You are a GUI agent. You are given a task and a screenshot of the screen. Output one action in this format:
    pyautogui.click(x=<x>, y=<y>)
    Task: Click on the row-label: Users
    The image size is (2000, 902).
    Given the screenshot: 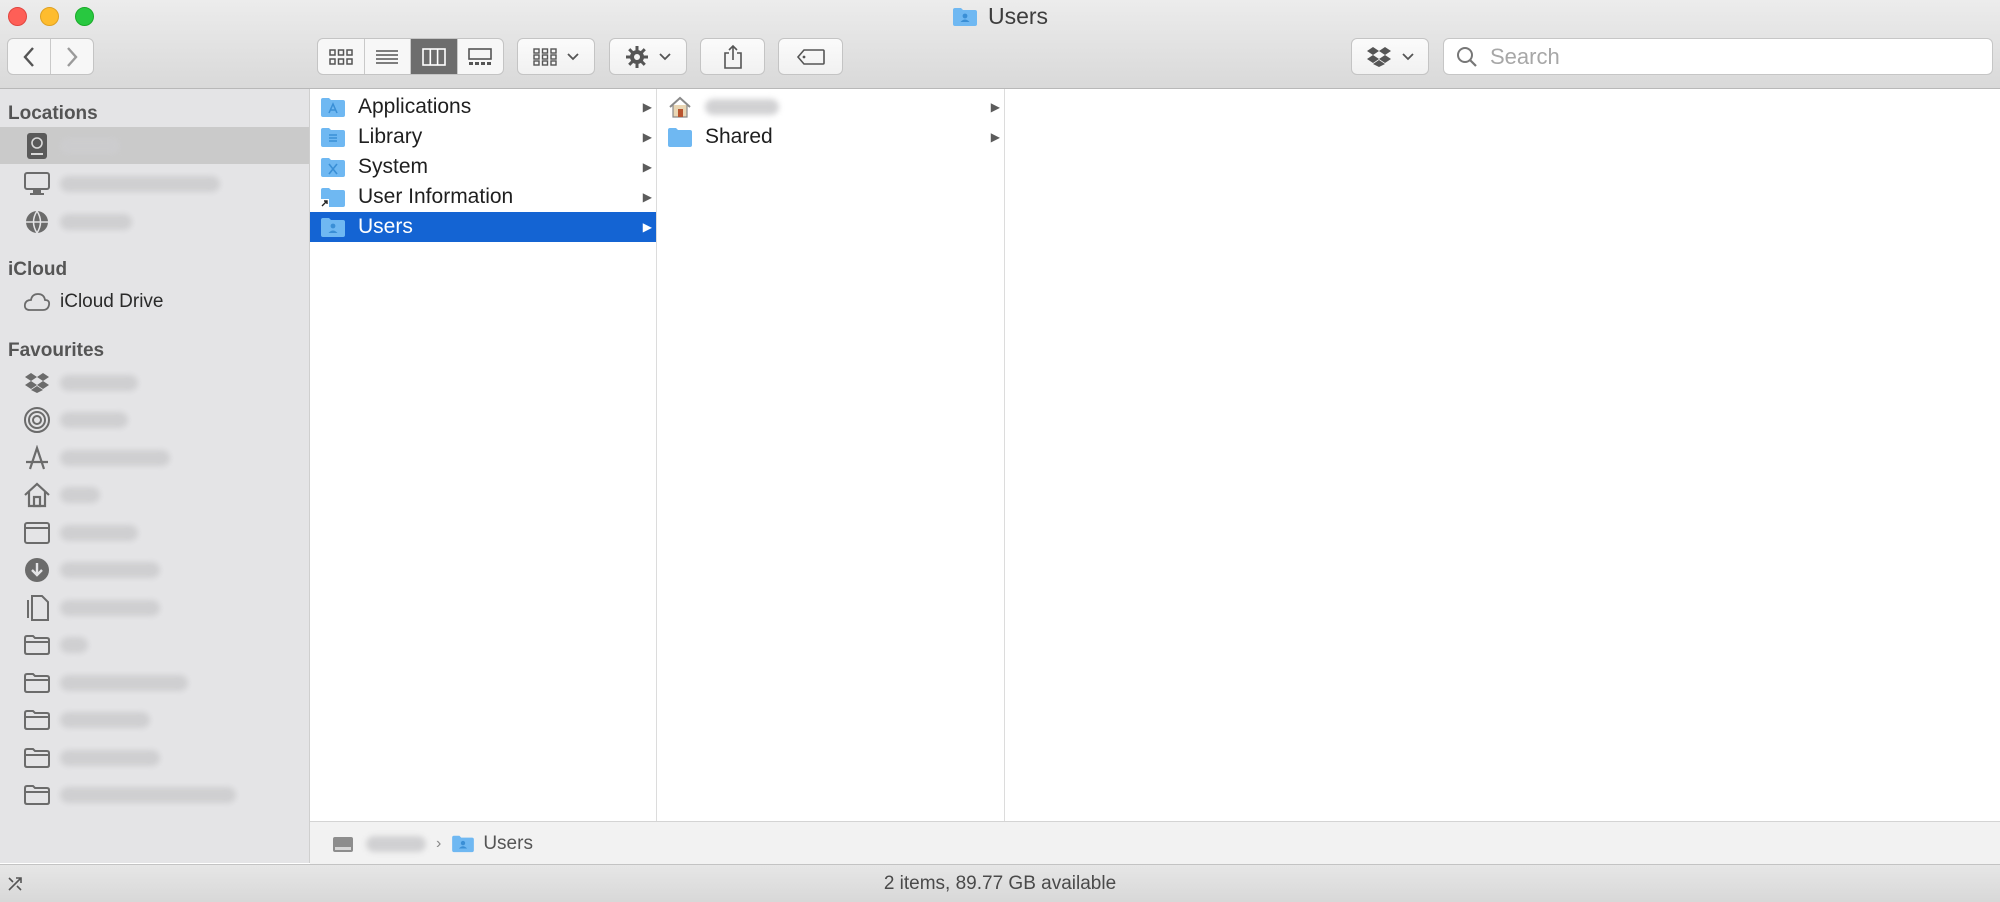 What is the action you would take?
    pyautogui.click(x=385, y=226)
    